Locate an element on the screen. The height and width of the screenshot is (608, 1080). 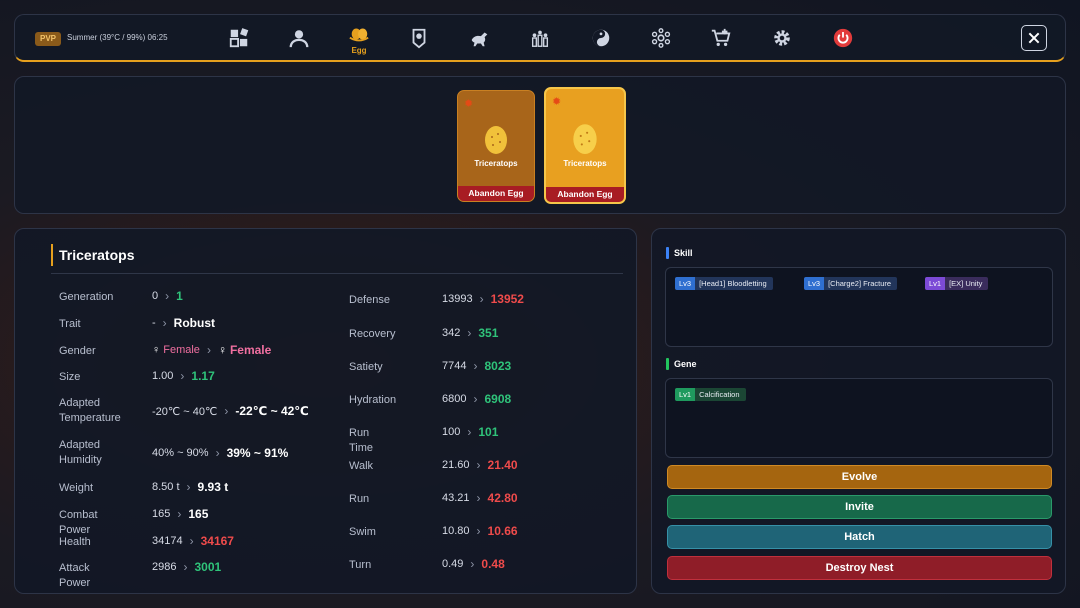
evolve-button: Evolve is located at coordinates (859, 477).